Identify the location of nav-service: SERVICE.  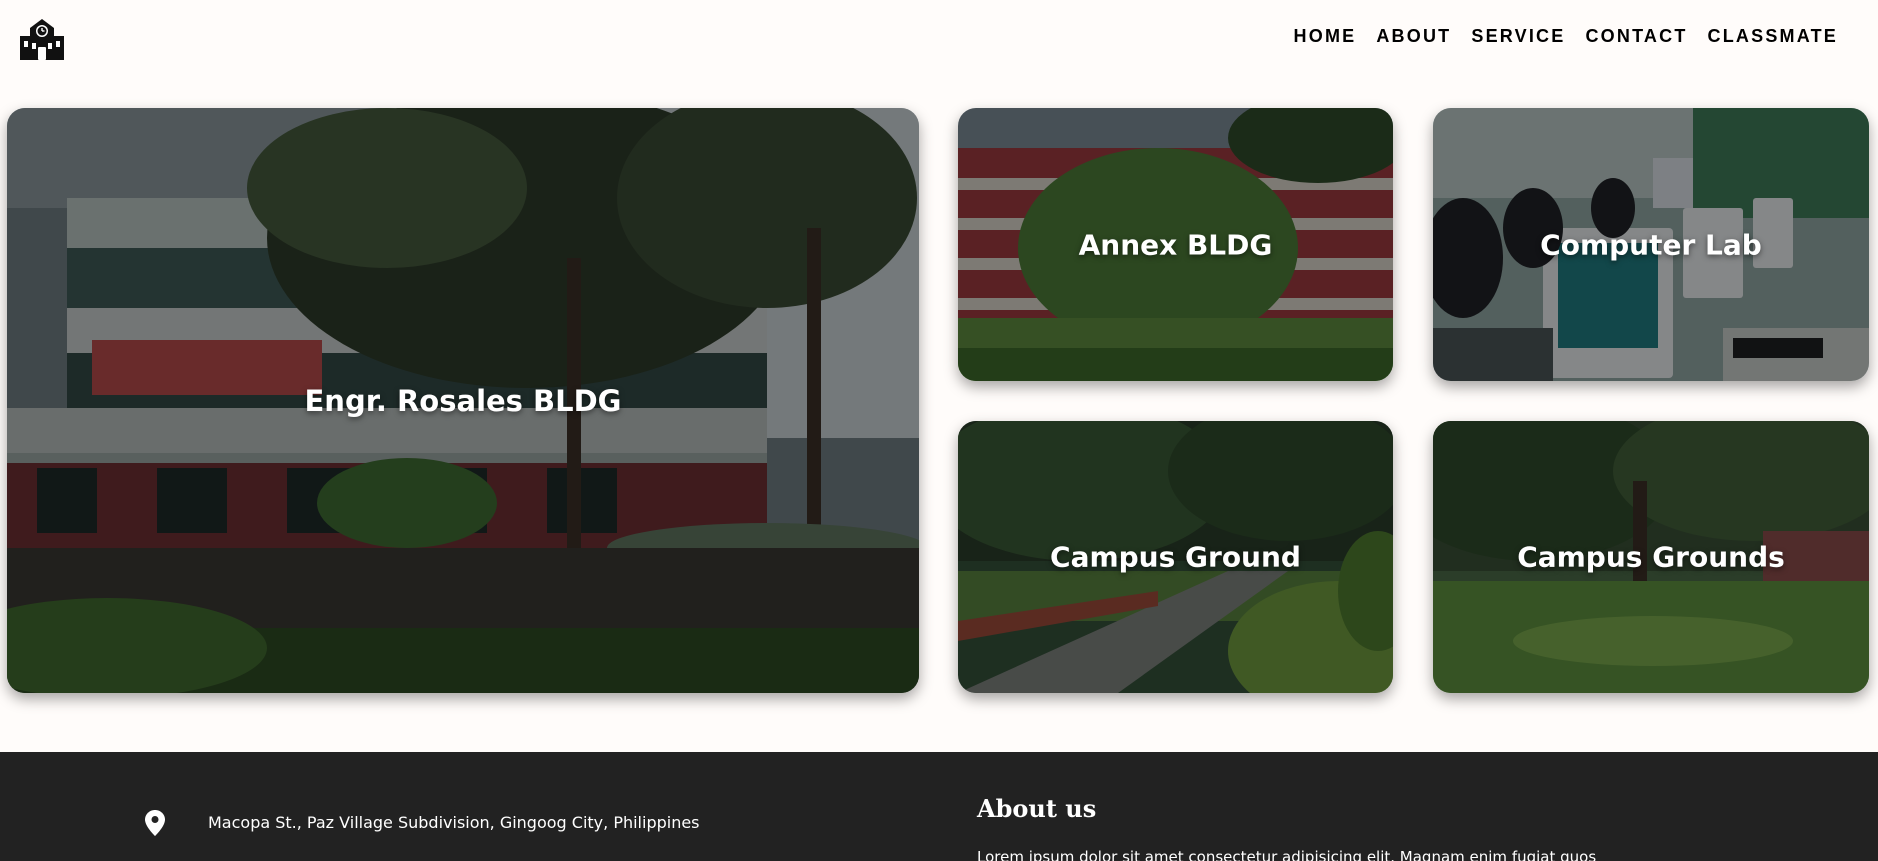
(1518, 36).